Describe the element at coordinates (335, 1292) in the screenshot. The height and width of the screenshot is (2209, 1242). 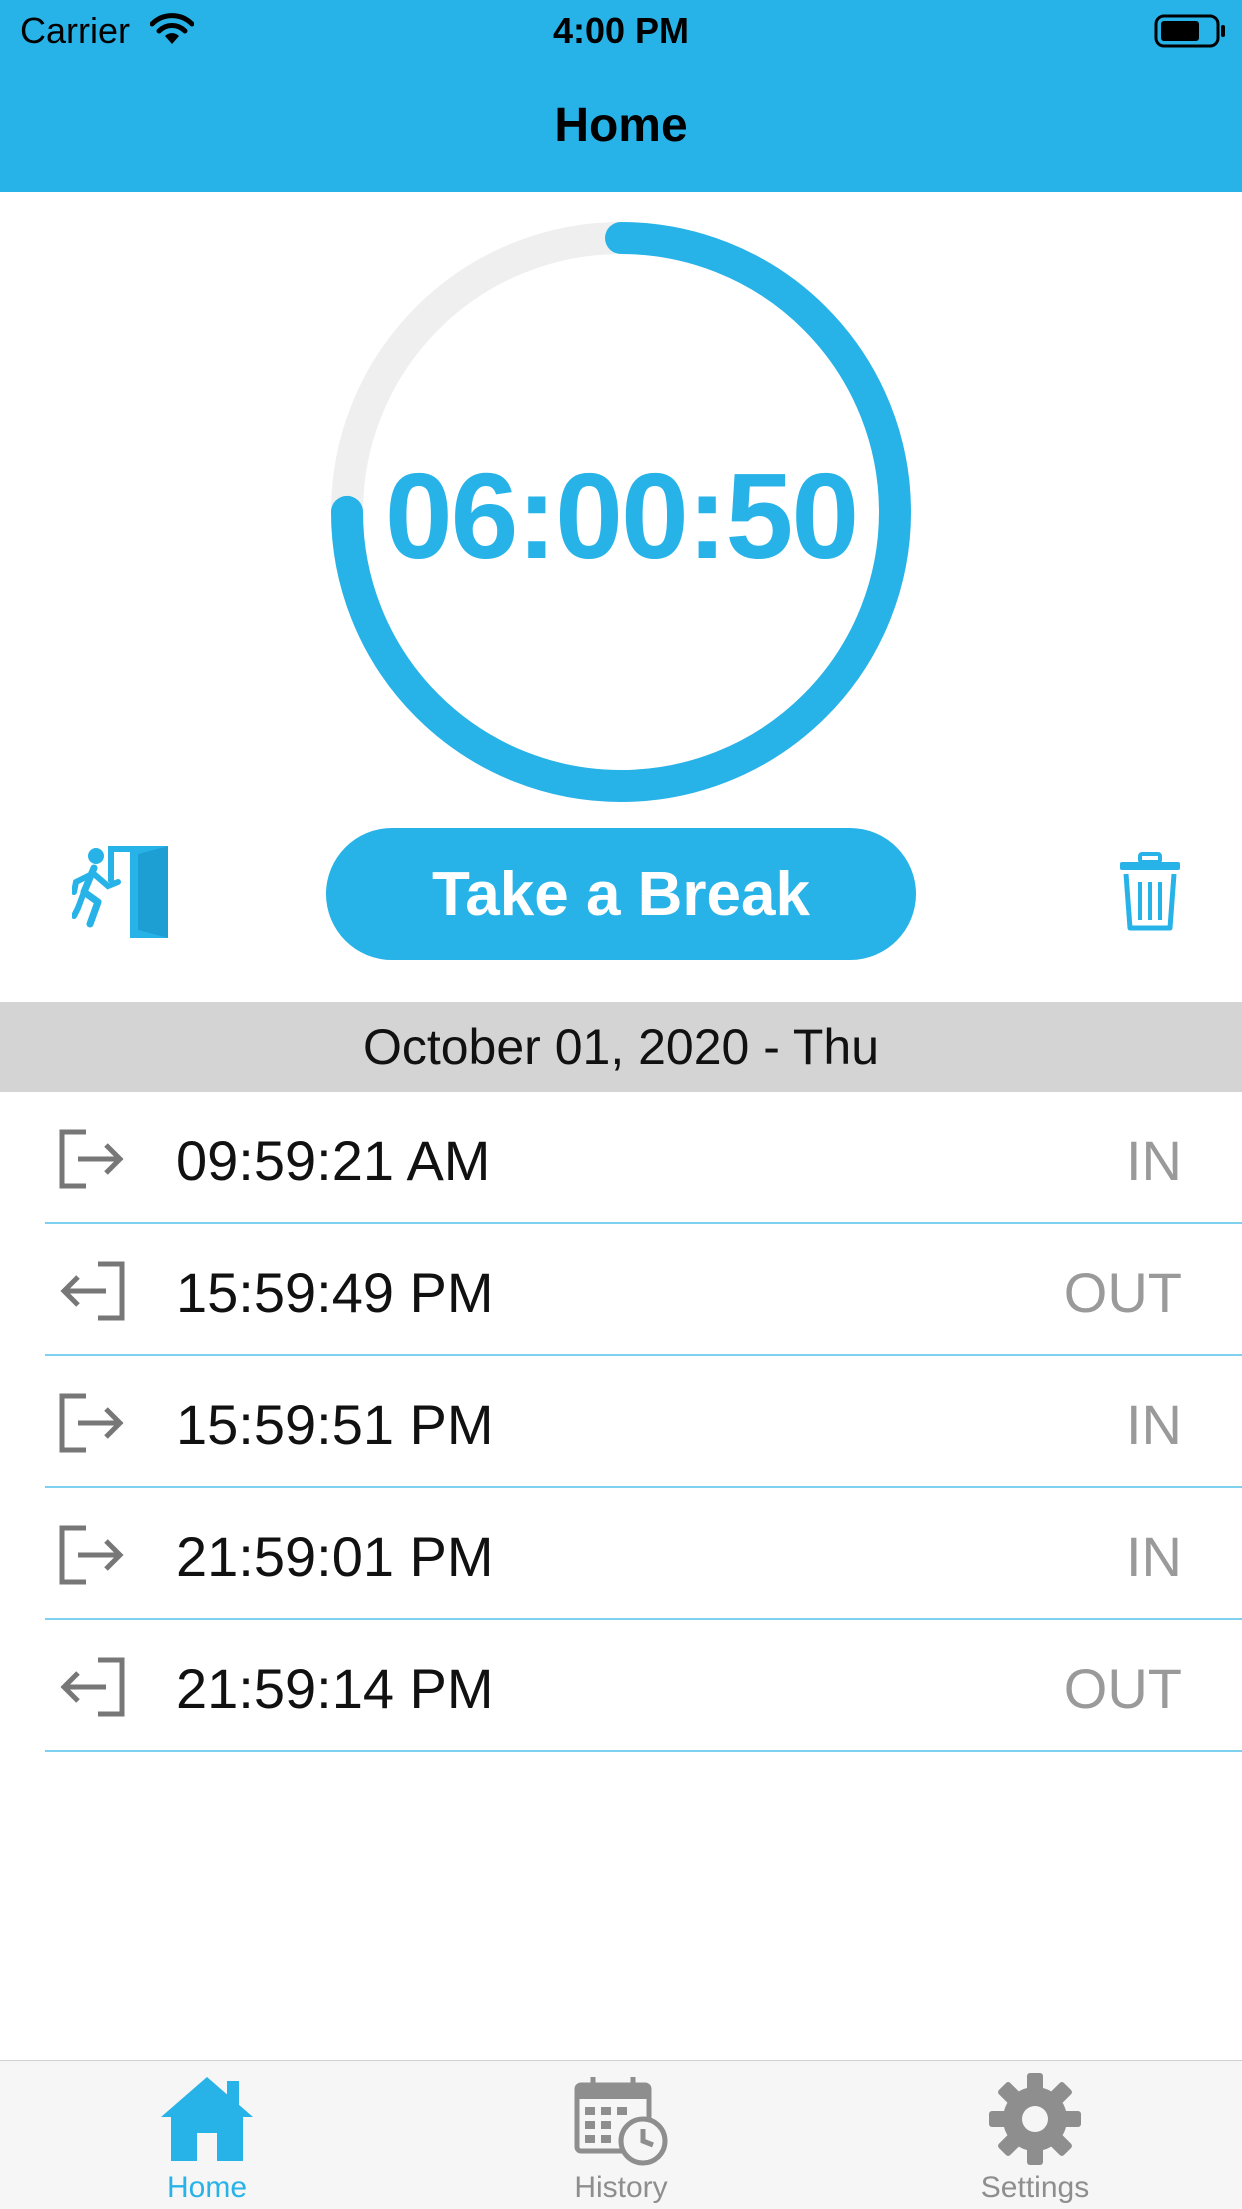
I see `entry-time: 15:59:49 PM` at that location.